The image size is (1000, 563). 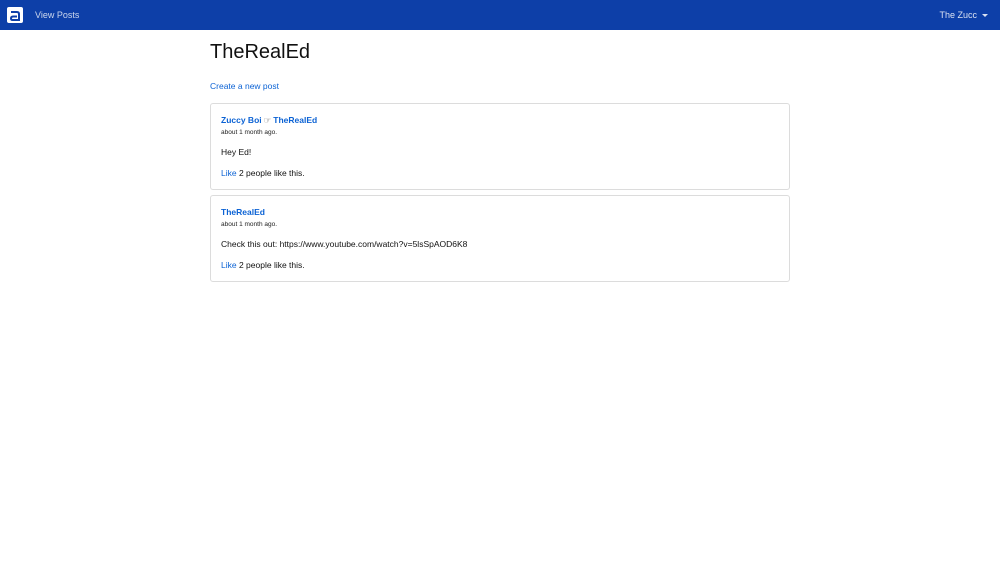 What do you see at coordinates (57, 15) in the screenshot?
I see `view-posts-link: View Posts` at bounding box center [57, 15].